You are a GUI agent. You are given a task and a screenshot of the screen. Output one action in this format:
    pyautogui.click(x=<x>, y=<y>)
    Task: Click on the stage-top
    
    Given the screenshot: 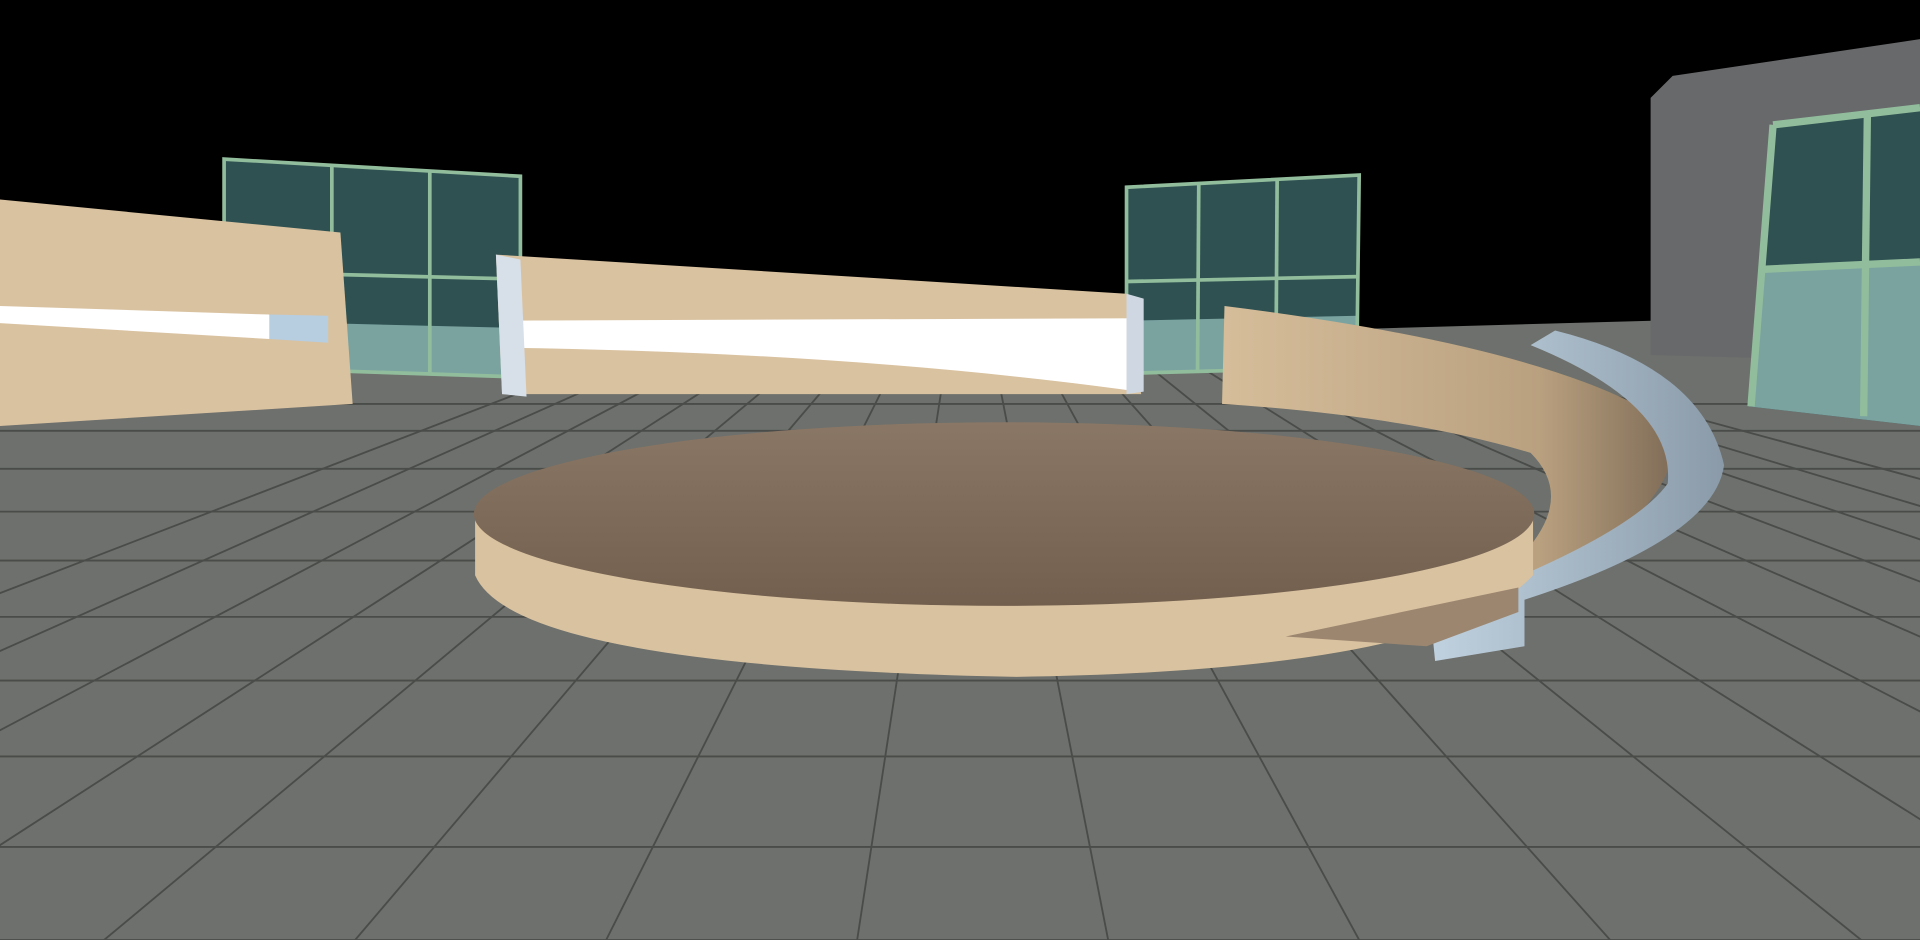 What is the action you would take?
    pyautogui.click(x=1004, y=514)
    